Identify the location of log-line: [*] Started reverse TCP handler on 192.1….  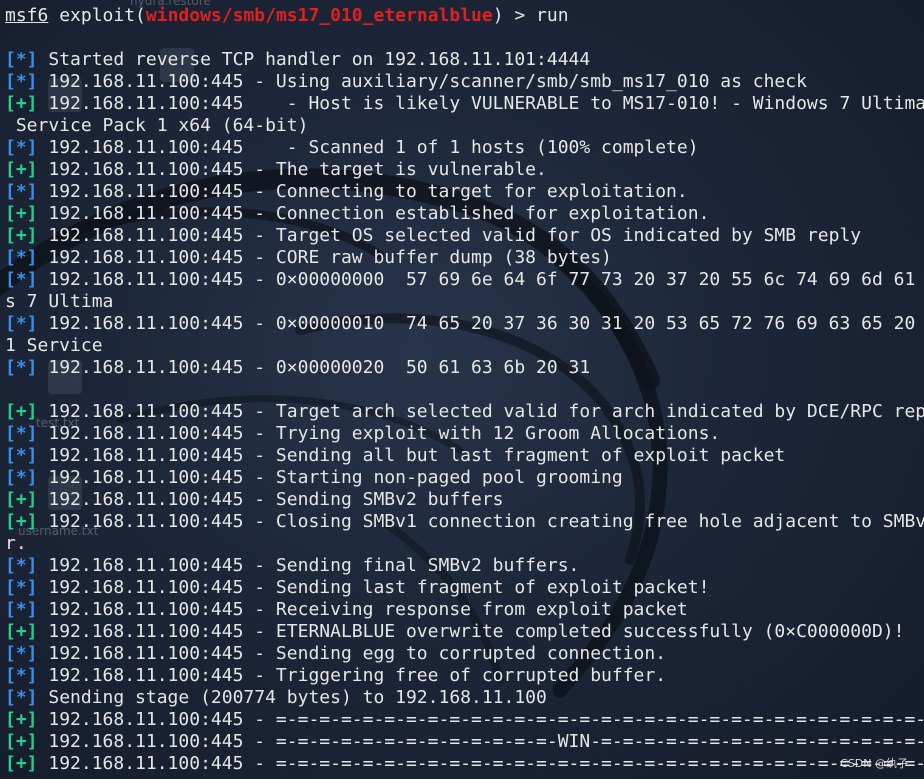
(297, 60).